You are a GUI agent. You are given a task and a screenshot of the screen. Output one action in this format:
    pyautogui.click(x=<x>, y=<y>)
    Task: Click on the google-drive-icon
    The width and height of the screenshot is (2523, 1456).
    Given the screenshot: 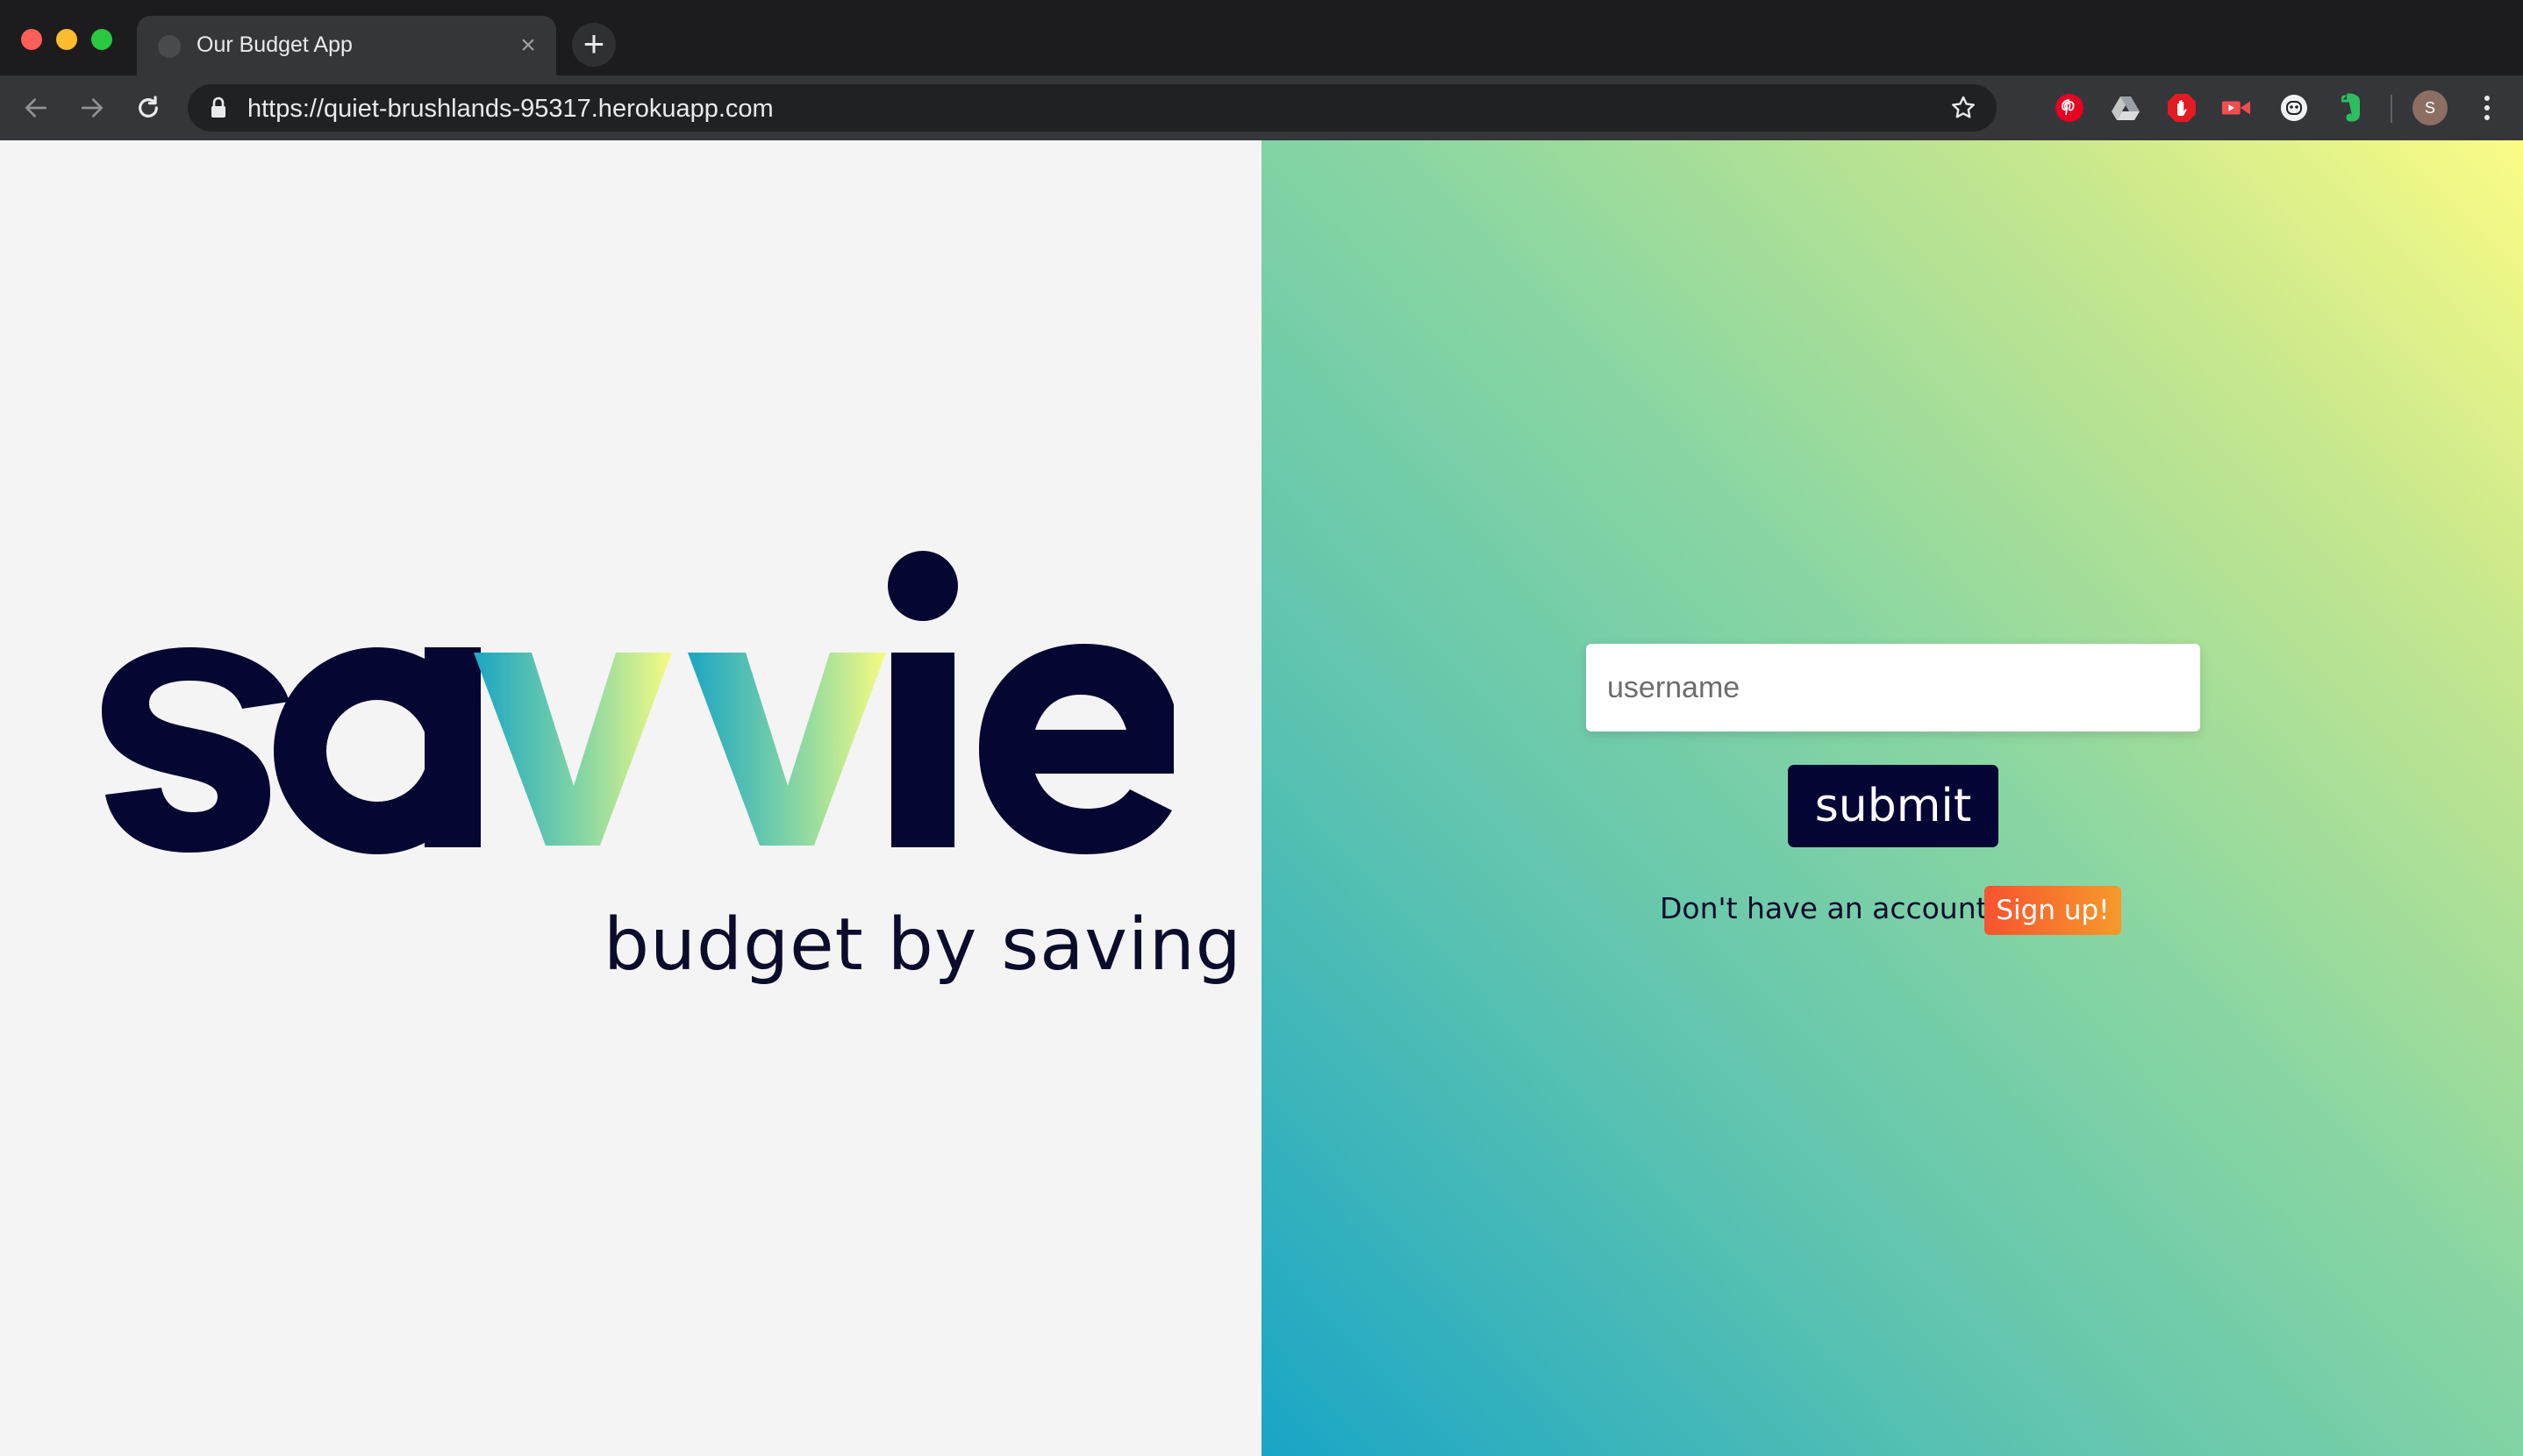 What is the action you would take?
    pyautogui.click(x=2126, y=108)
    